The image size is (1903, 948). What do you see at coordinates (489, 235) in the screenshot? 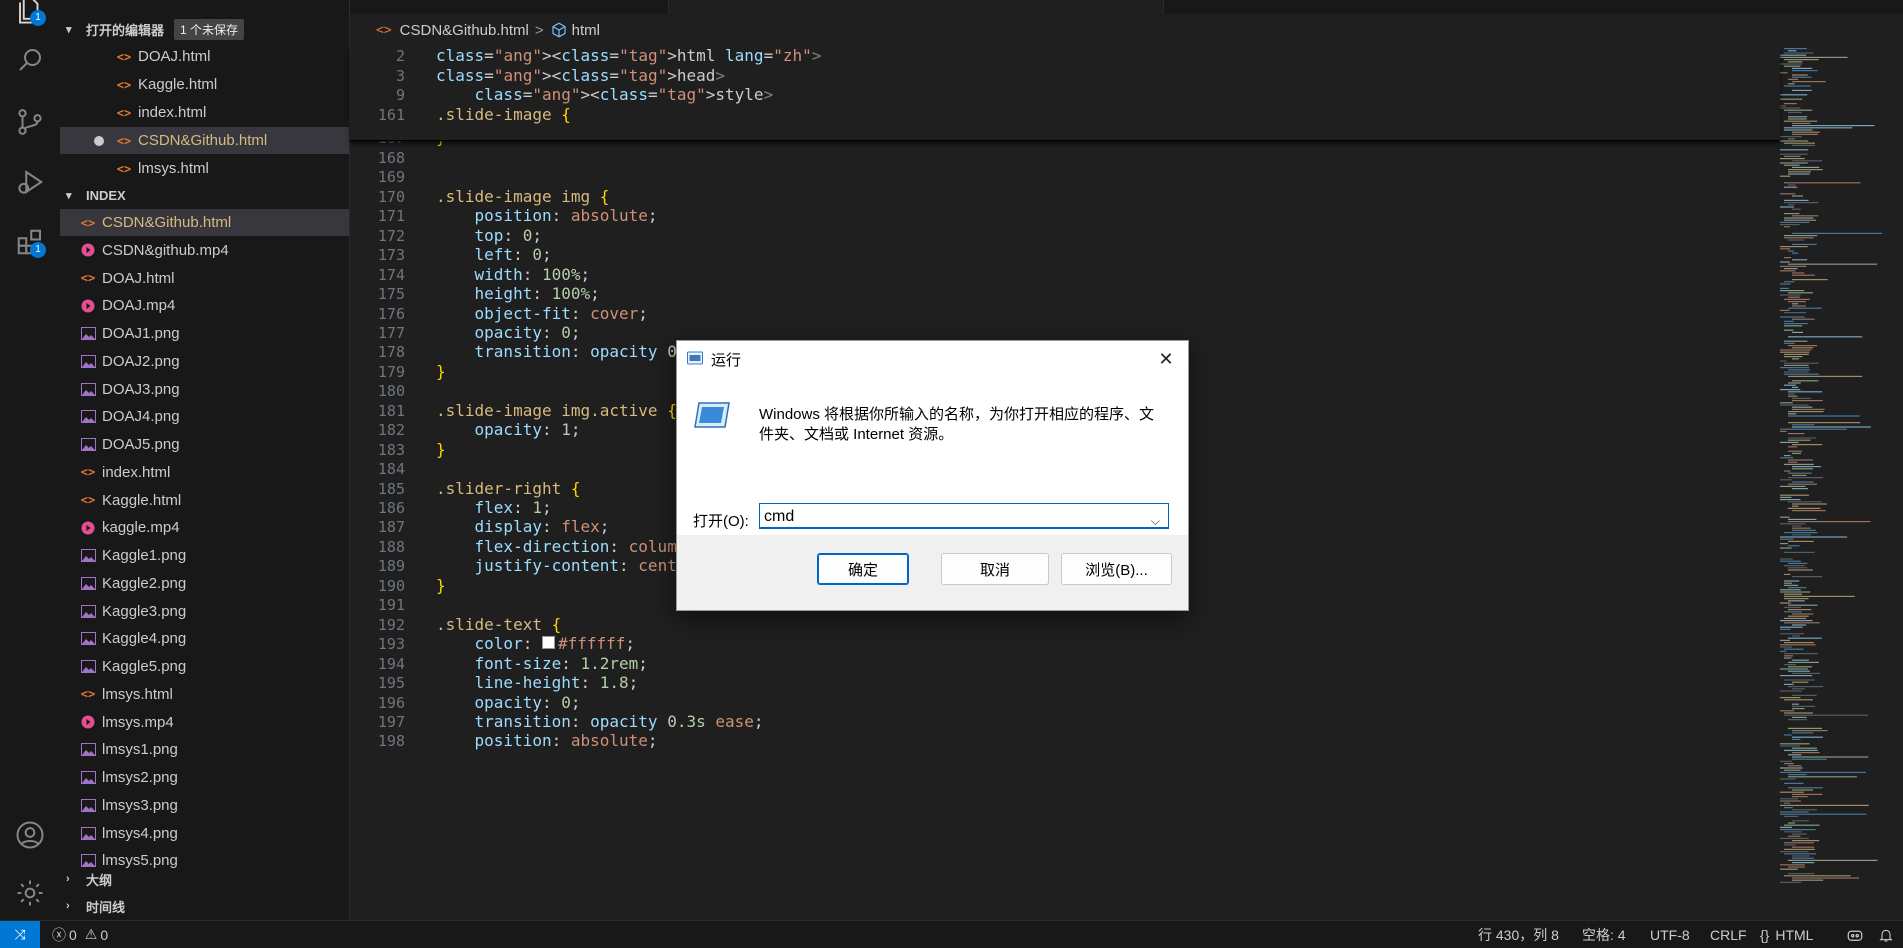
I see `code-line: top: 0;` at bounding box center [489, 235].